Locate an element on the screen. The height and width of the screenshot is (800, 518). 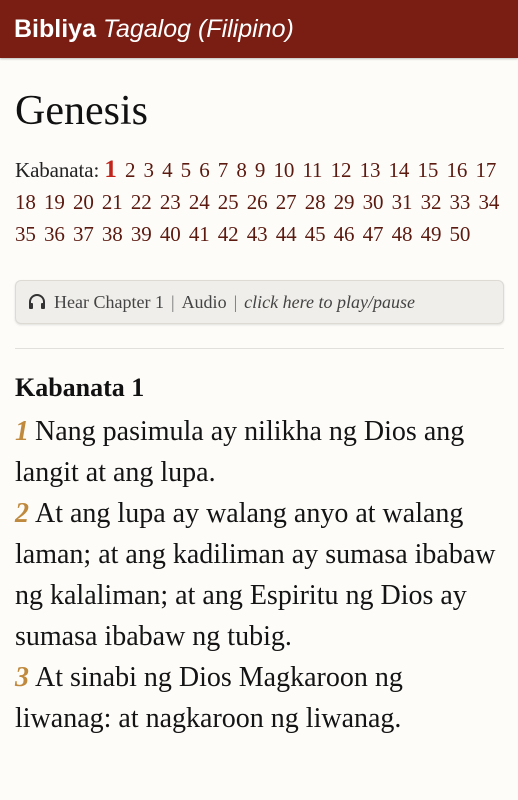
chapter-link-36: 36 is located at coordinates (54, 234).